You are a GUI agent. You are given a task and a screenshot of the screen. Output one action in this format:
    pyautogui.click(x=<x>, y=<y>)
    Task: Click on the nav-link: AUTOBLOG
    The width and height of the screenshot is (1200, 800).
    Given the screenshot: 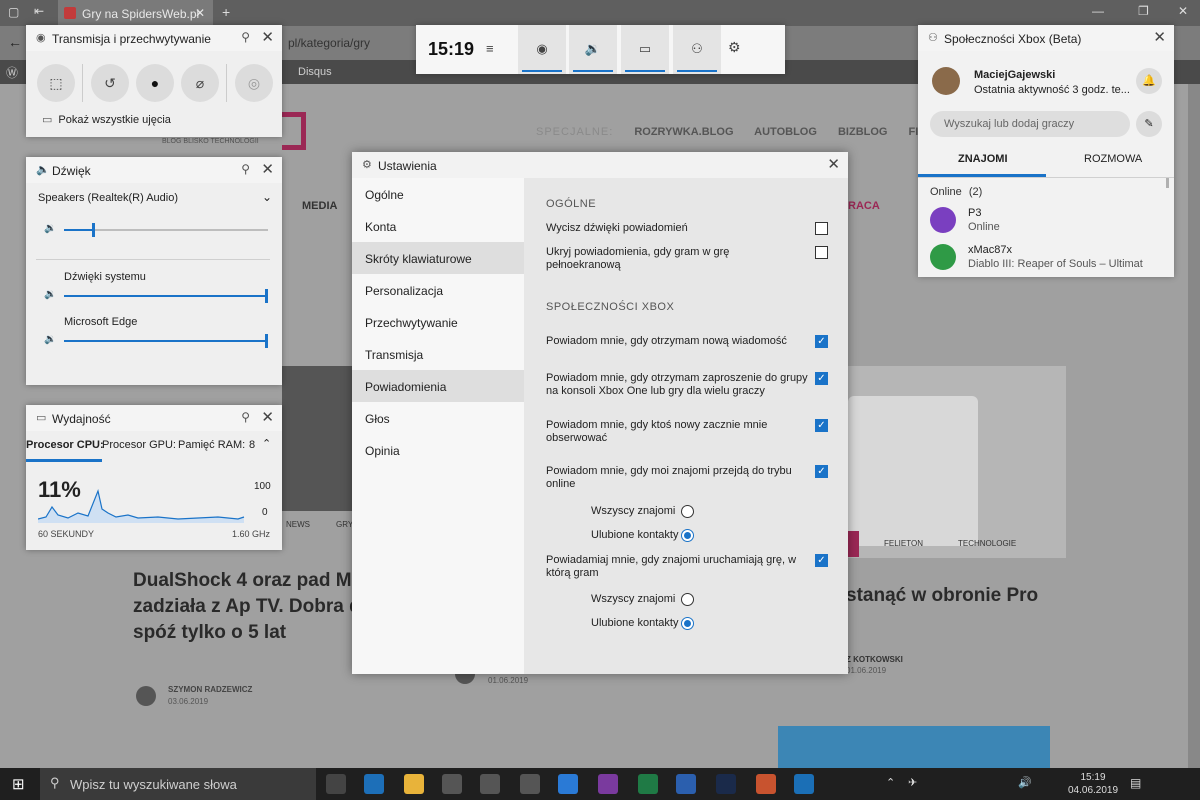 What is the action you would take?
    pyautogui.click(x=785, y=132)
    